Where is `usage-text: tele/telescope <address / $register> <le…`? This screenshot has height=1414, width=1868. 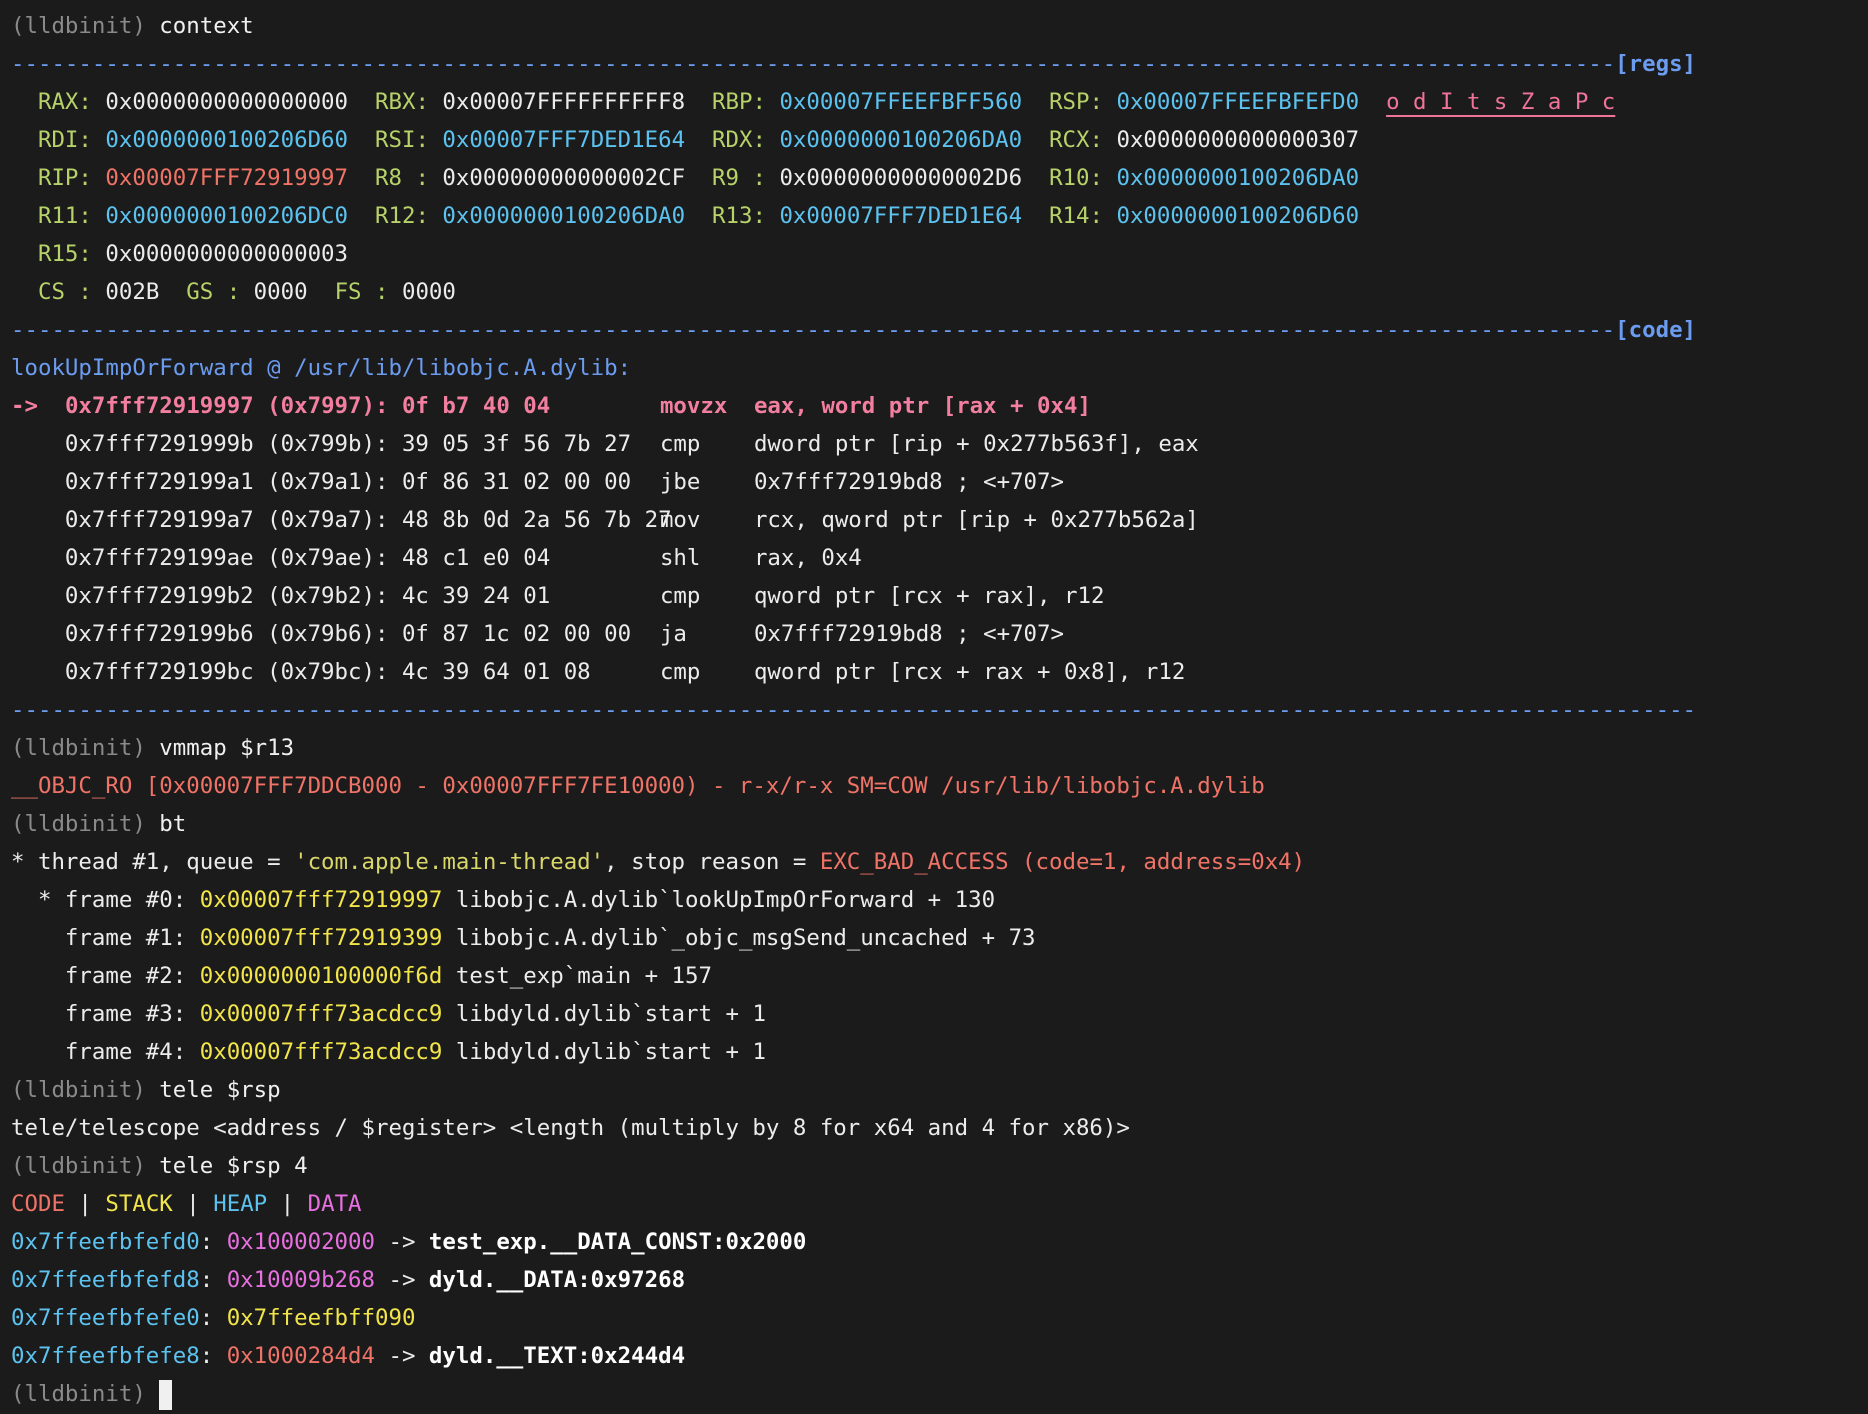 usage-text: tele/telescope <address / $register> <le… is located at coordinates (570, 1128).